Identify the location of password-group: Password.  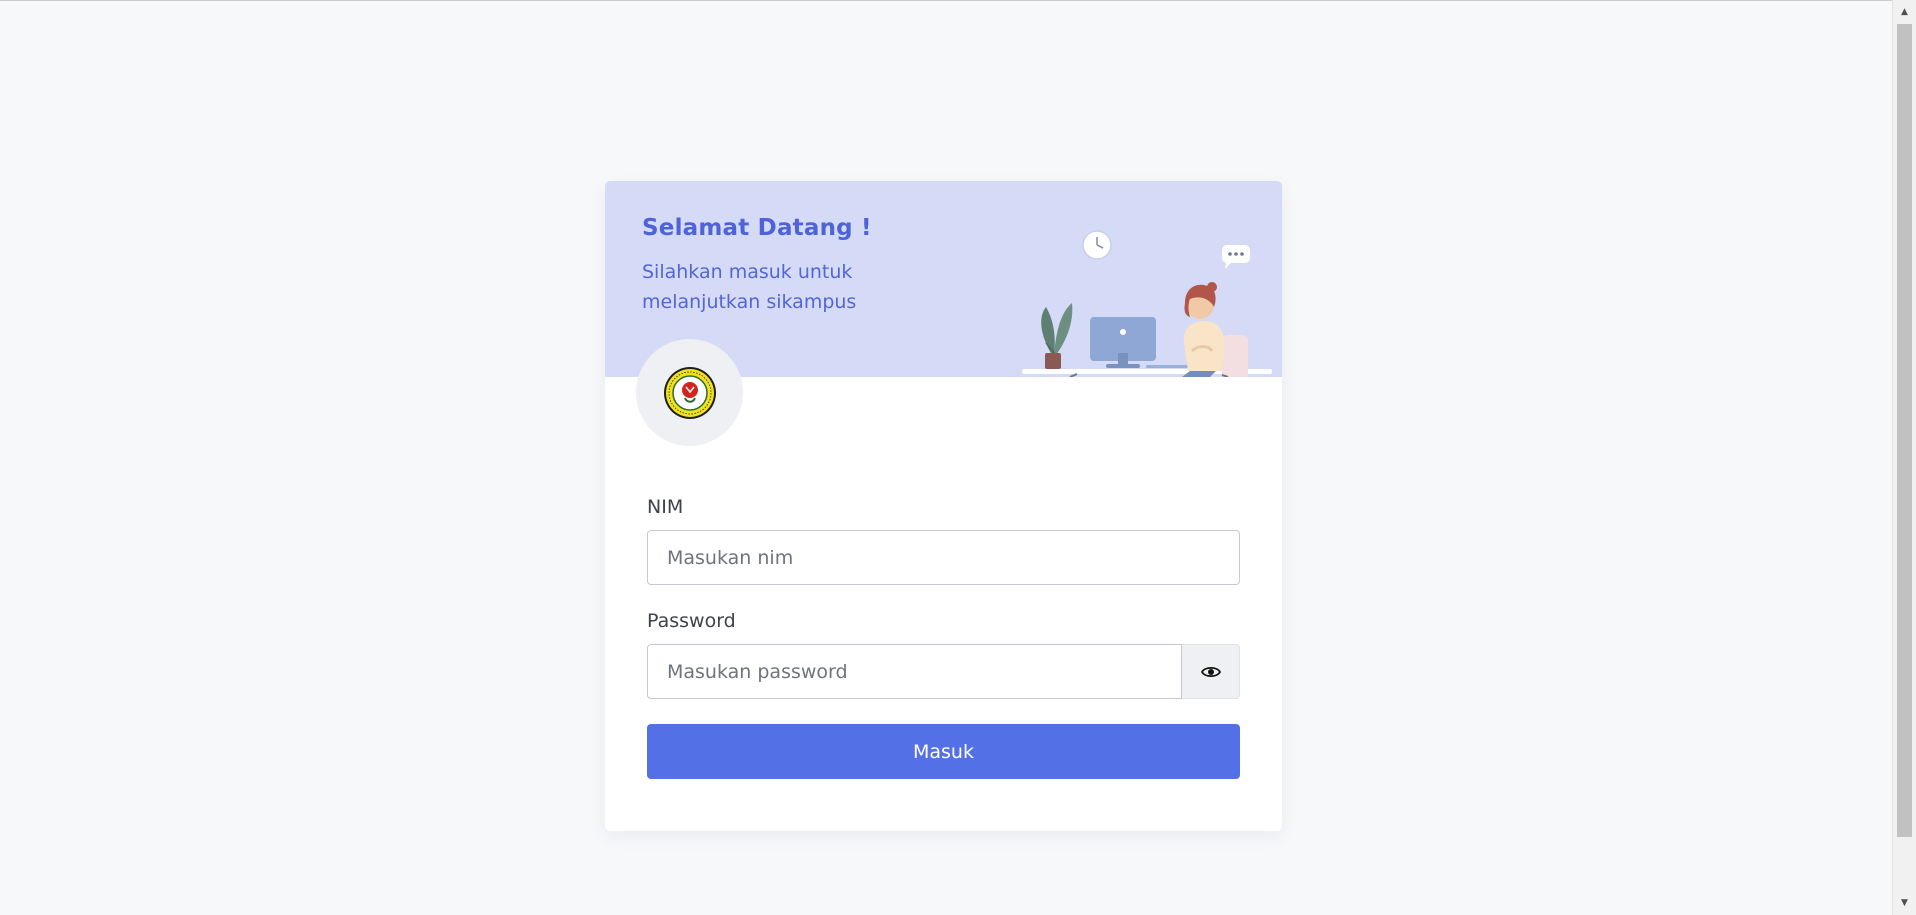
(943, 654).